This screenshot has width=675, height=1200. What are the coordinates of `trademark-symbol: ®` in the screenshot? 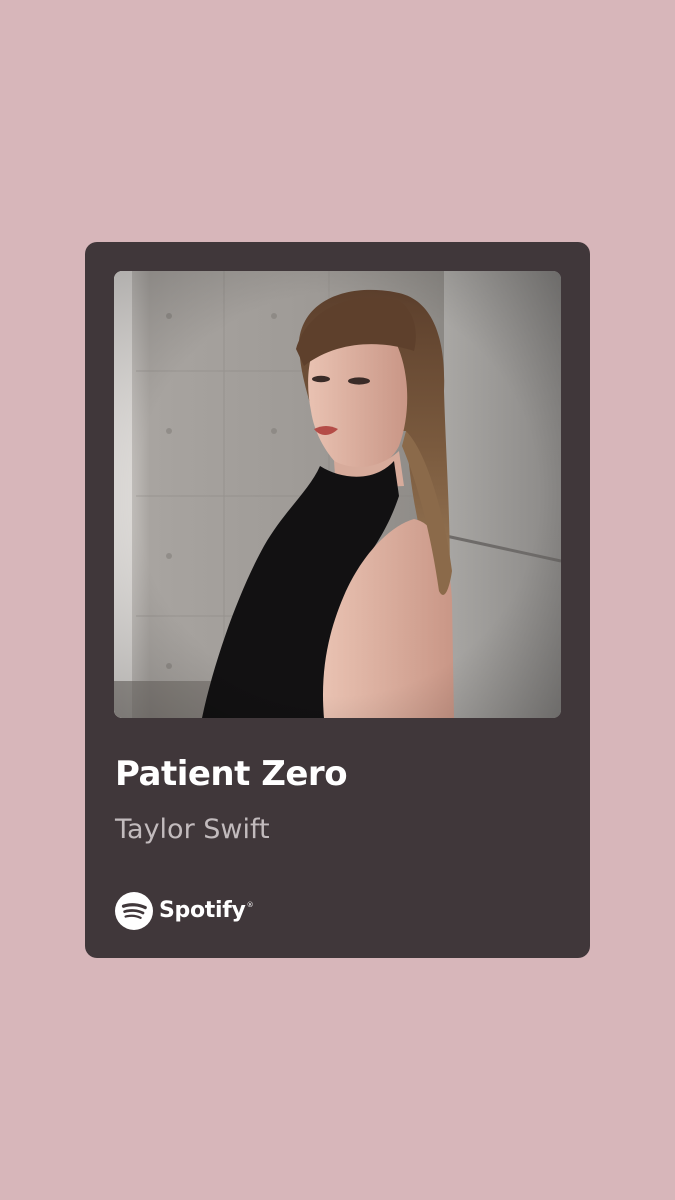 It's located at (250, 905).